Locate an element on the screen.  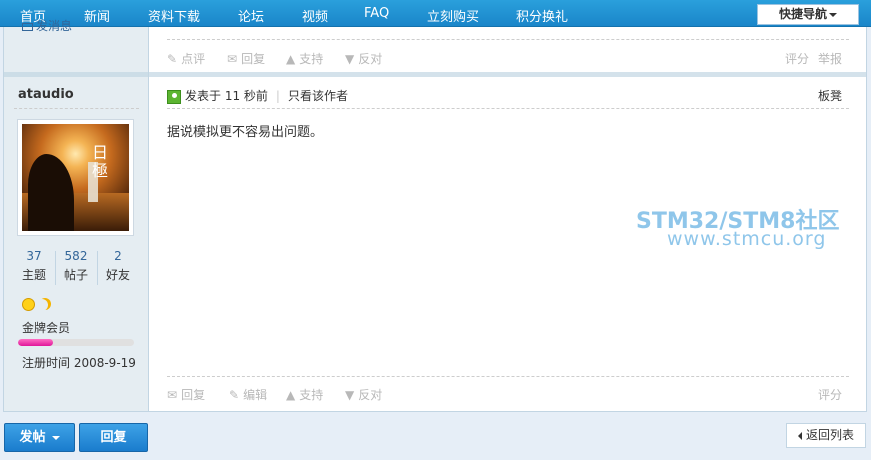
report-button: 举报 is located at coordinates (830, 58).